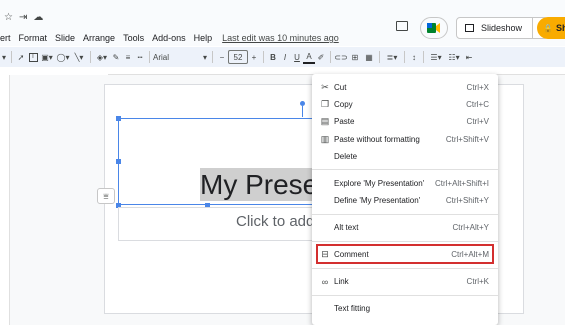 The image size is (565, 325). I want to click on lock-icon: 🔒, so click(548, 28).